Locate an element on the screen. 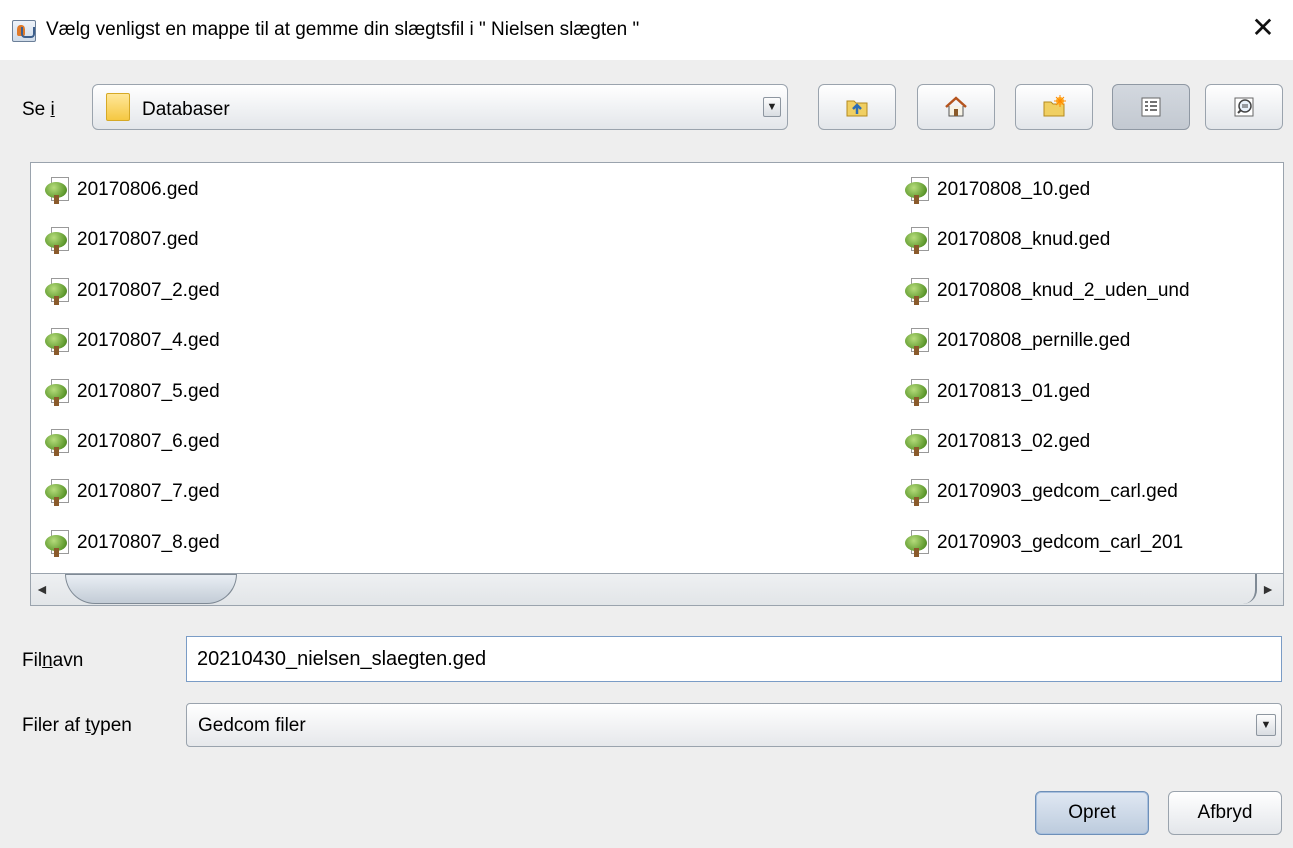  file-name: 20170807_8.ged is located at coordinates (148, 542).